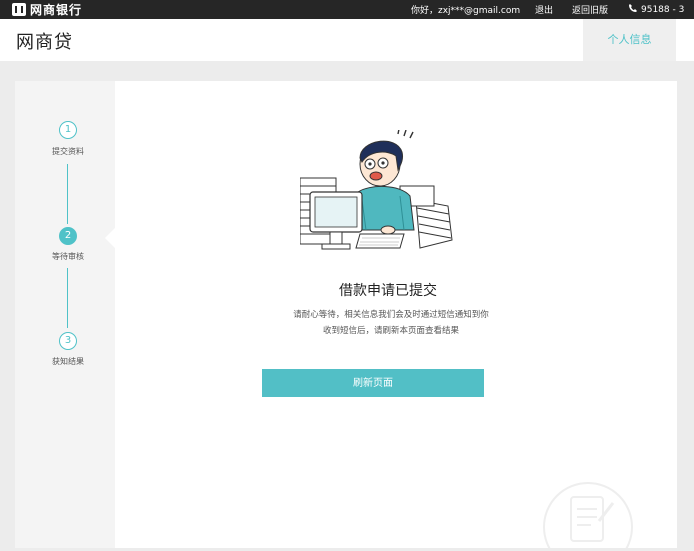 Image resolution: width=694 pixels, height=551 pixels. What do you see at coordinates (588, 515) in the screenshot?
I see `document-watermark-icon` at bounding box center [588, 515].